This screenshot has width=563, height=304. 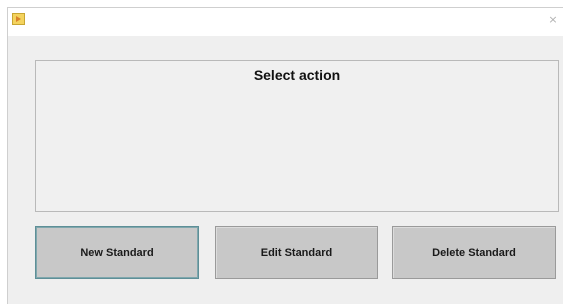 What do you see at coordinates (297, 75) in the screenshot?
I see `panel-title: Select action` at bounding box center [297, 75].